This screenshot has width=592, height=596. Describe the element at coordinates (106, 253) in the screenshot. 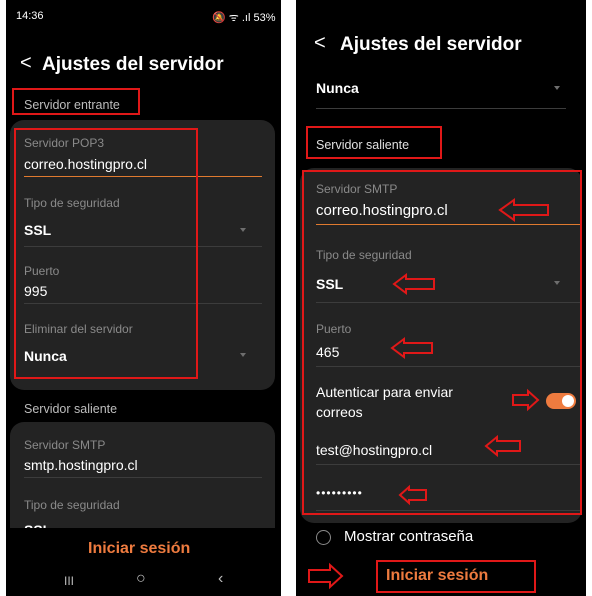

I see `annotation-box-incoming-fields` at that location.